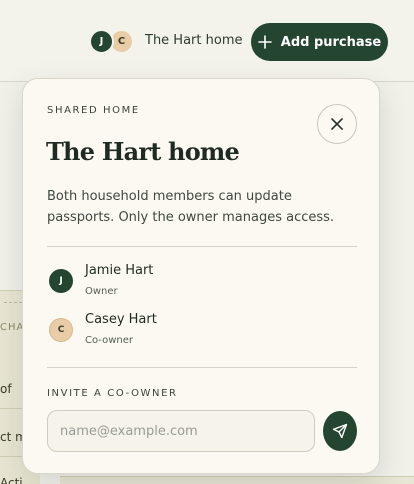  I want to click on background-row-text: of, so click(6, 389).